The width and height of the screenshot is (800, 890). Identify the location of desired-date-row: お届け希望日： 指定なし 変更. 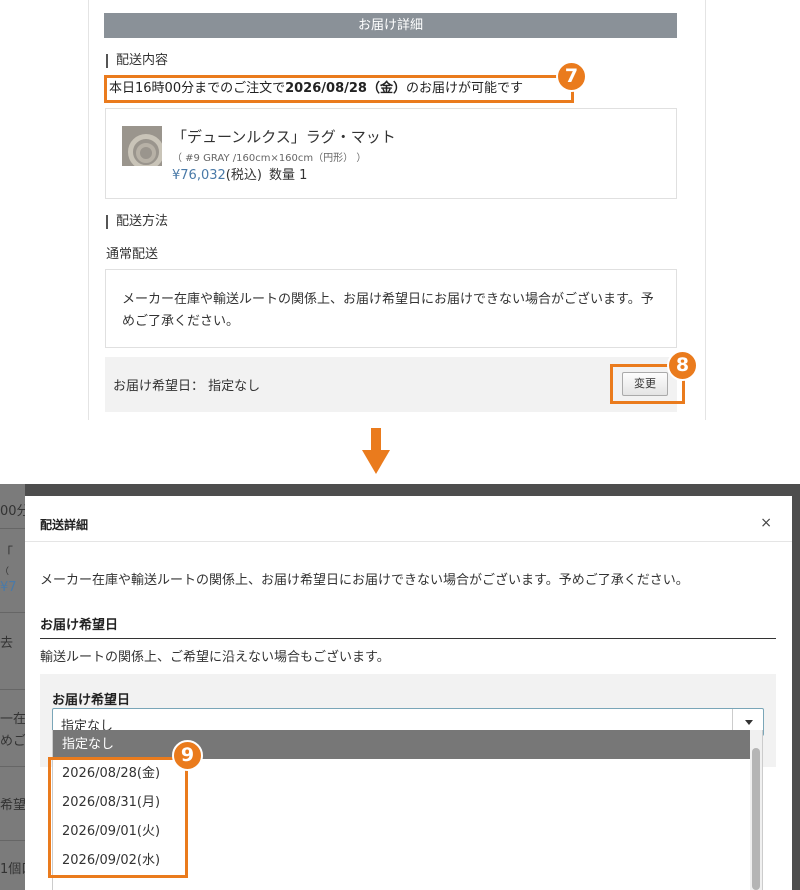
(395, 384).